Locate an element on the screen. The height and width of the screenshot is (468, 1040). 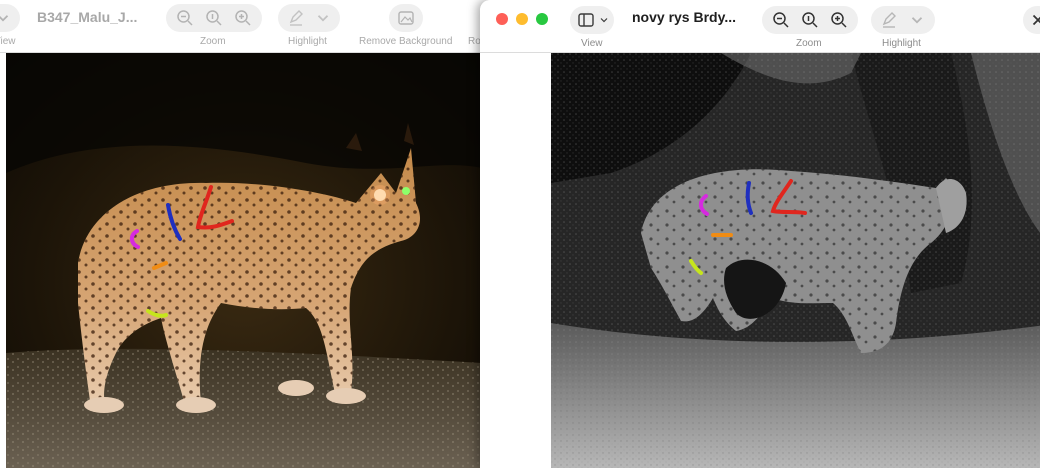
rotate-caption: Ro is located at coordinates (474, 41).